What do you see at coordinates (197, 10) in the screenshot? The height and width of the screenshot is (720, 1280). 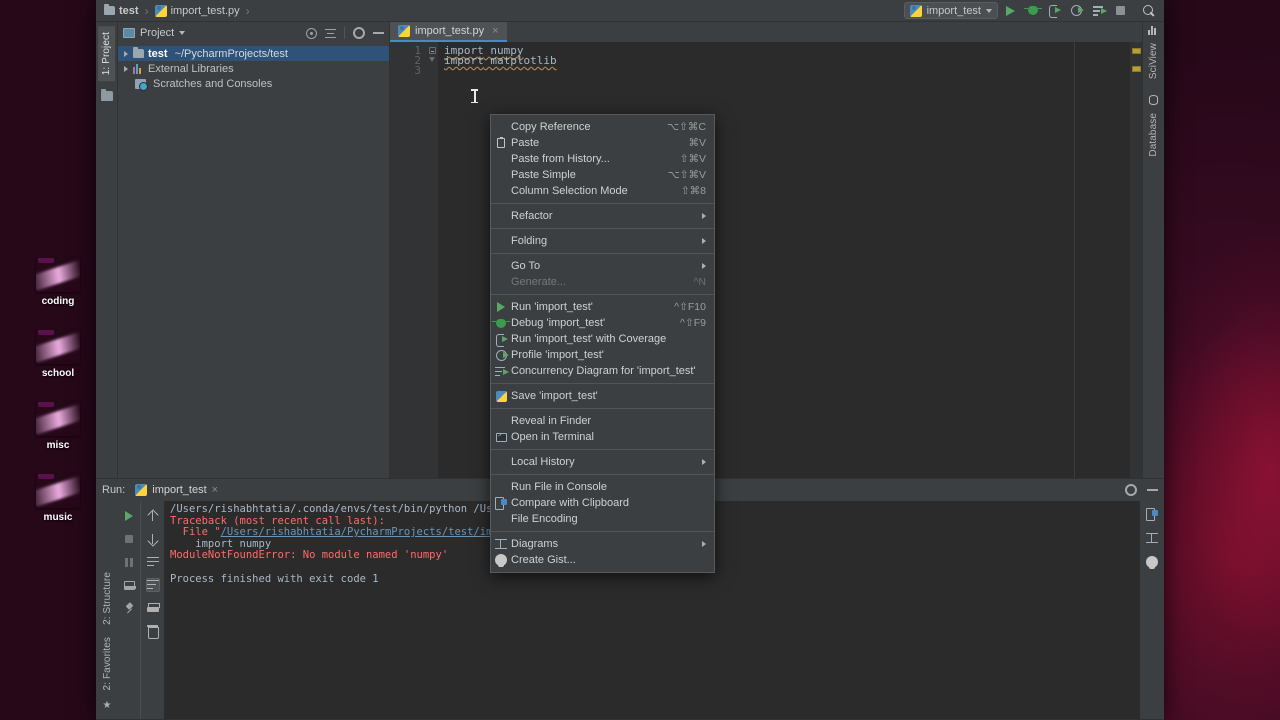 I see `breadcrumb-file: import_test.py` at bounding box center [197, 10].